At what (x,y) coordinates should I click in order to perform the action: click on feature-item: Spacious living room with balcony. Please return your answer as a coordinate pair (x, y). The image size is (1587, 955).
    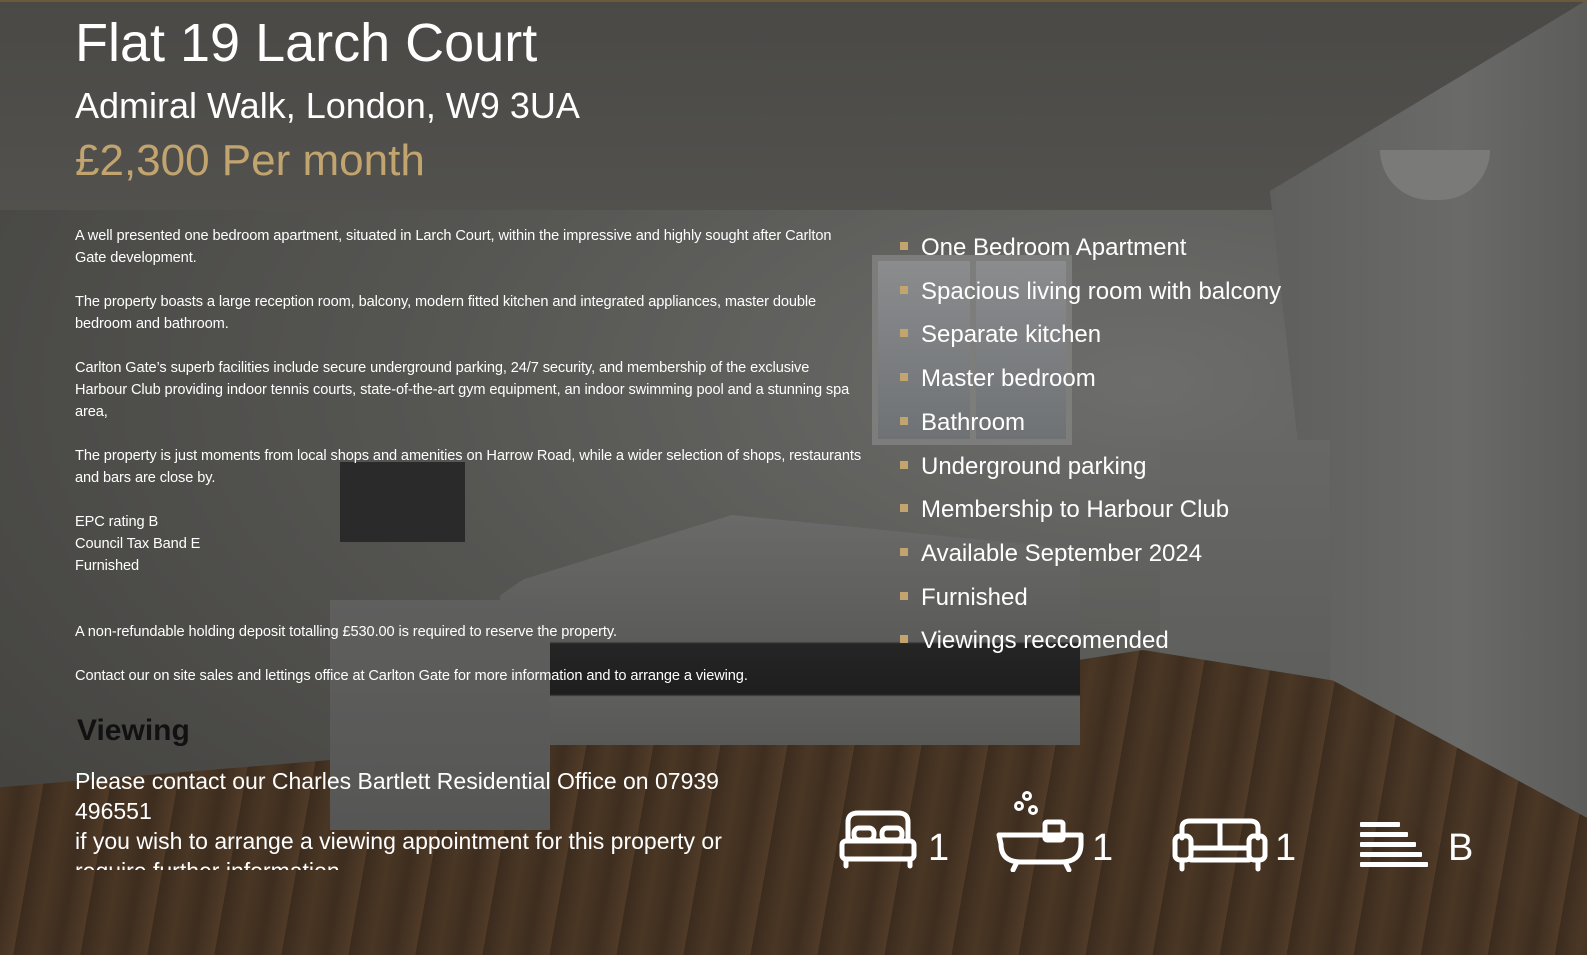
    Looking at the image, I should click on (1089, 292).